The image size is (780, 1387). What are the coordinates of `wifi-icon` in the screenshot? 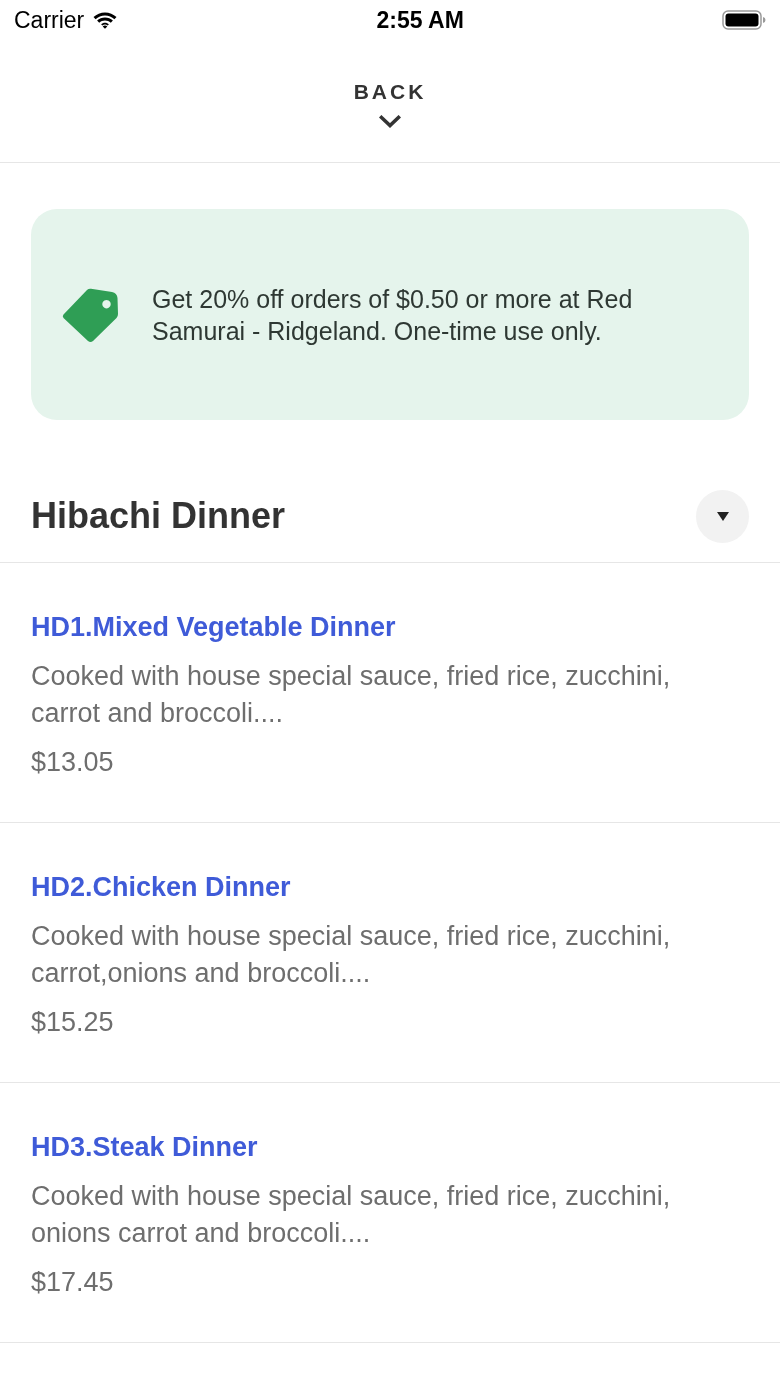 It's located at (105, 20).